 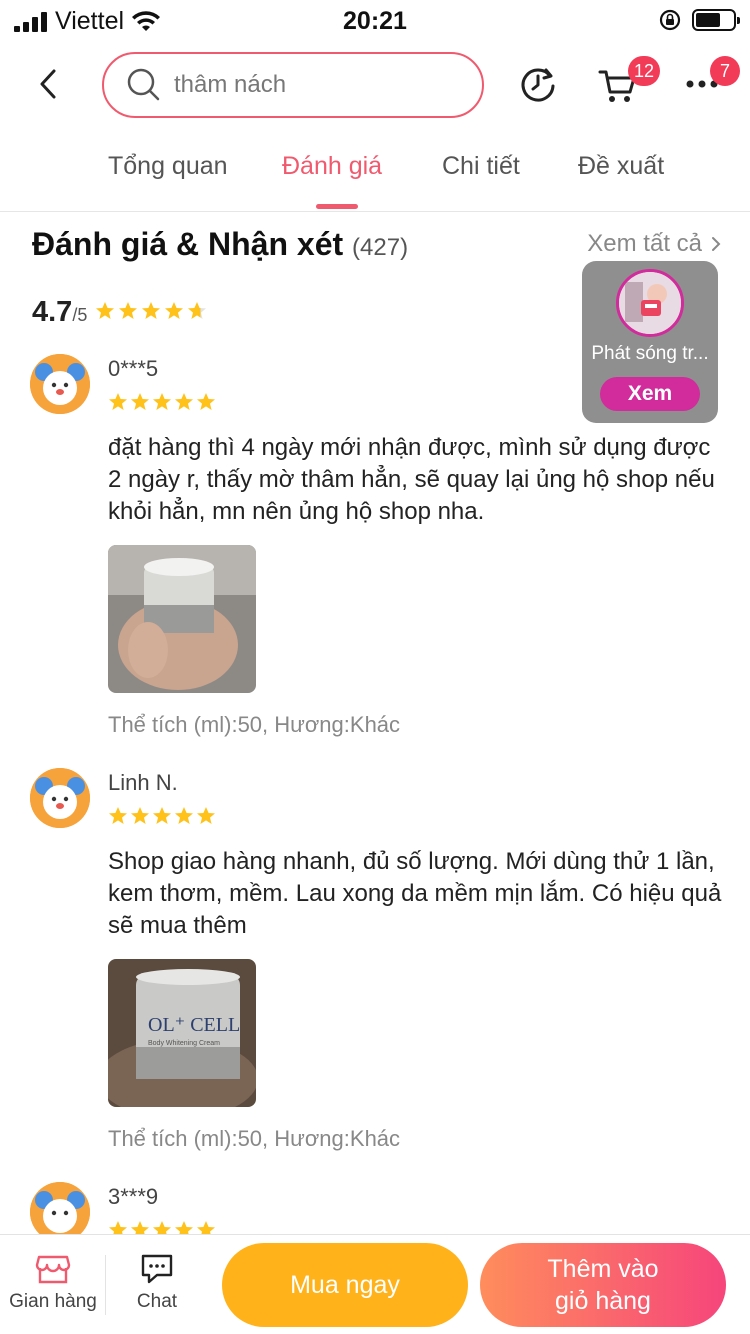 I want to click on live-stream-widget: Phát sóng tr... Xem, so click(x=650, y=342).